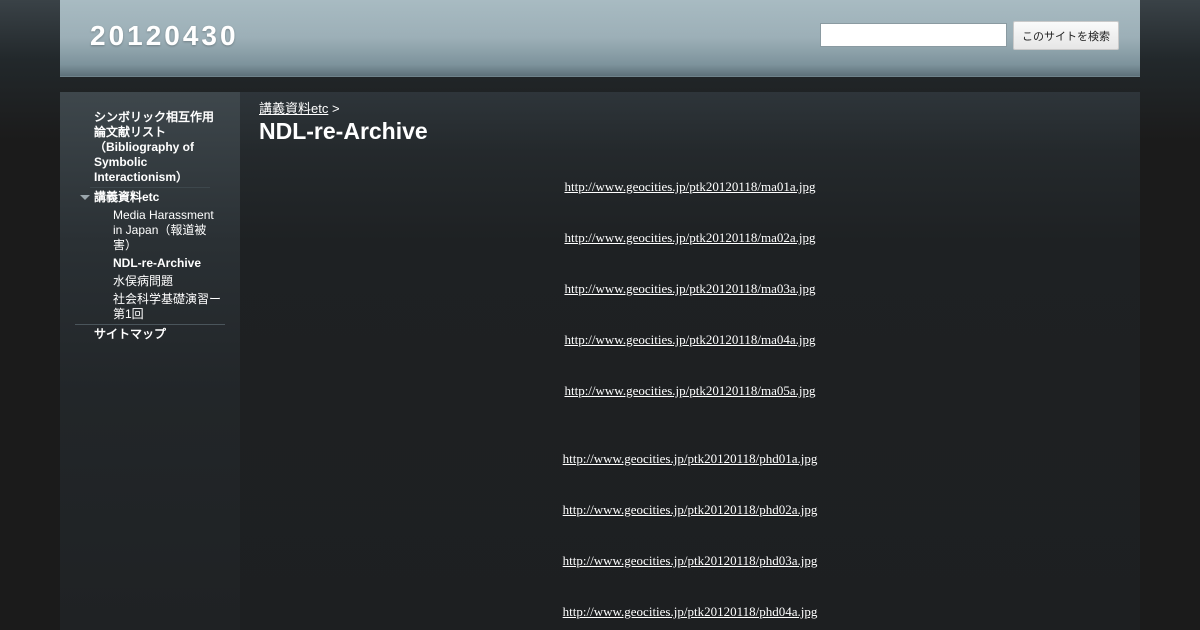  Describe the element at coordinates (167, 299) in the screenshot. I see `sidebar-item-label: 社会科学基礎演習ー` at that location.